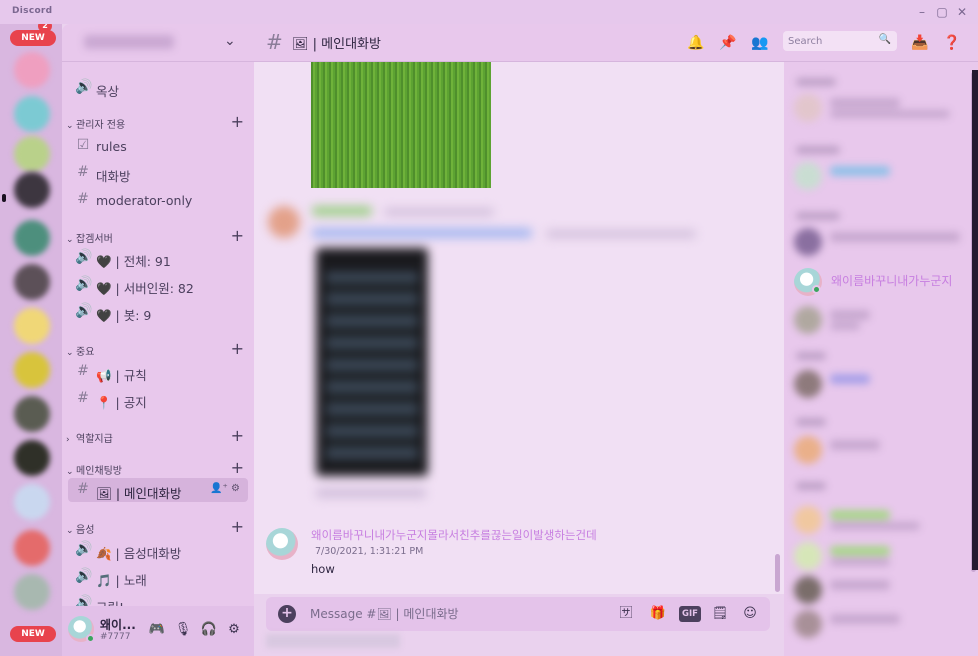 This screenshot has height=656, width=978. Describe the element at coordinates (155, 236) in the screenshot. I see `category-header: ⌄ 잡겜서버 +` at that location.